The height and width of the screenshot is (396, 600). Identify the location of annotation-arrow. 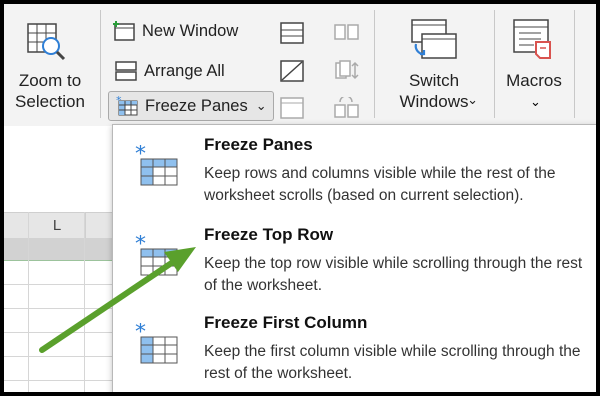
(117, 300).